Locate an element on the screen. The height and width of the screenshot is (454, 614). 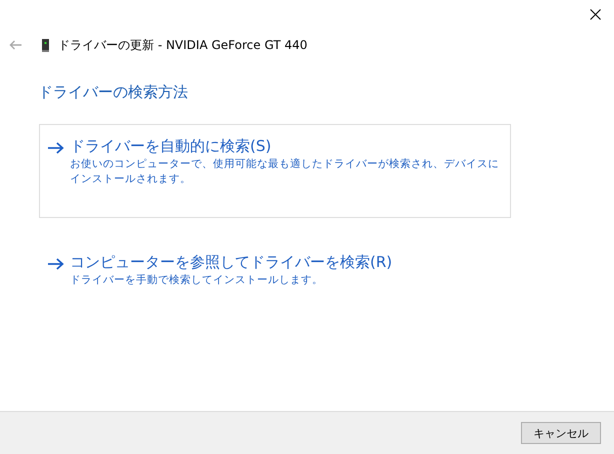
close-icon is located at coordinates (595, 14).